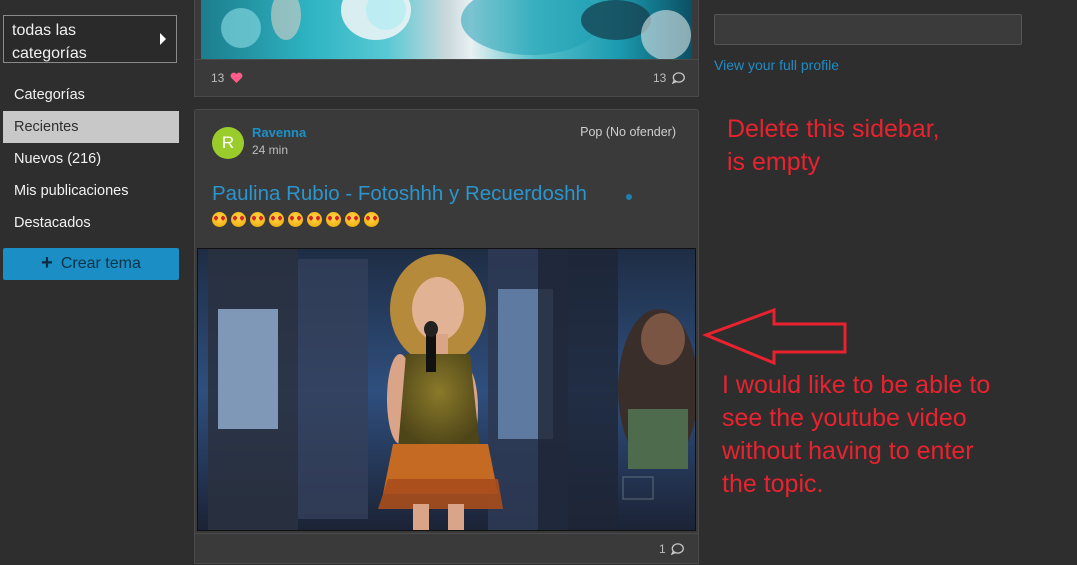 The height and width of the screenshot is (565, 1077). What do you see at coordinates (236, 78) in the screenshot?
I see `heart-icon` at bounding box center [236, 78].